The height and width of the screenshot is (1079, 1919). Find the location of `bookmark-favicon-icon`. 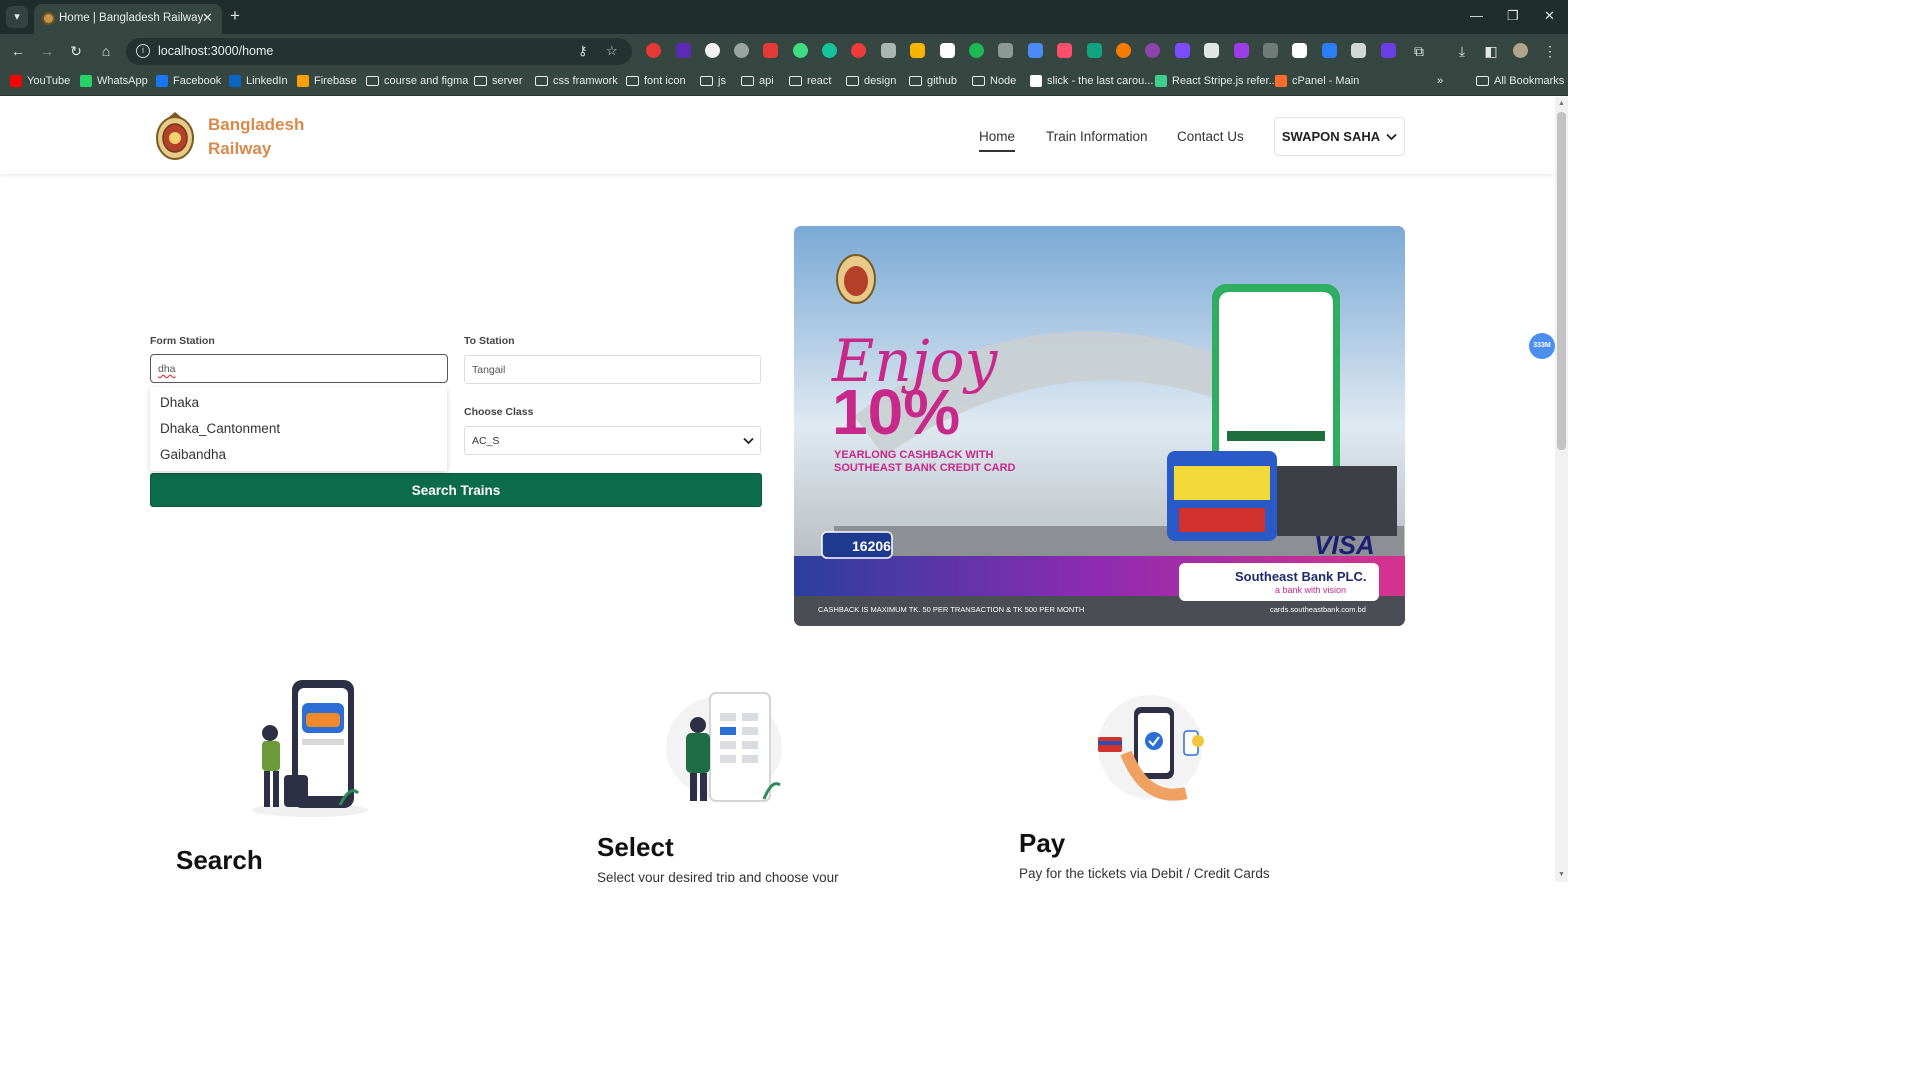

bookmark-favicon-icon is located at coordinates (162, 81).